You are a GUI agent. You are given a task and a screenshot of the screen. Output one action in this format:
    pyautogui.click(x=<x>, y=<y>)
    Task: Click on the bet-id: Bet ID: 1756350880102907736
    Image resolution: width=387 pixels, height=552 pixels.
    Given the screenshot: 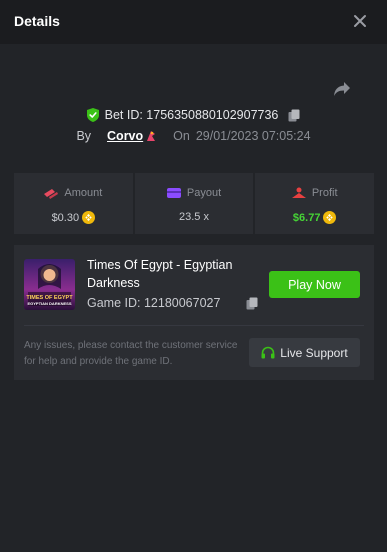 What is the action you would take?
    pyautogui.click(x=191, y=115)
    